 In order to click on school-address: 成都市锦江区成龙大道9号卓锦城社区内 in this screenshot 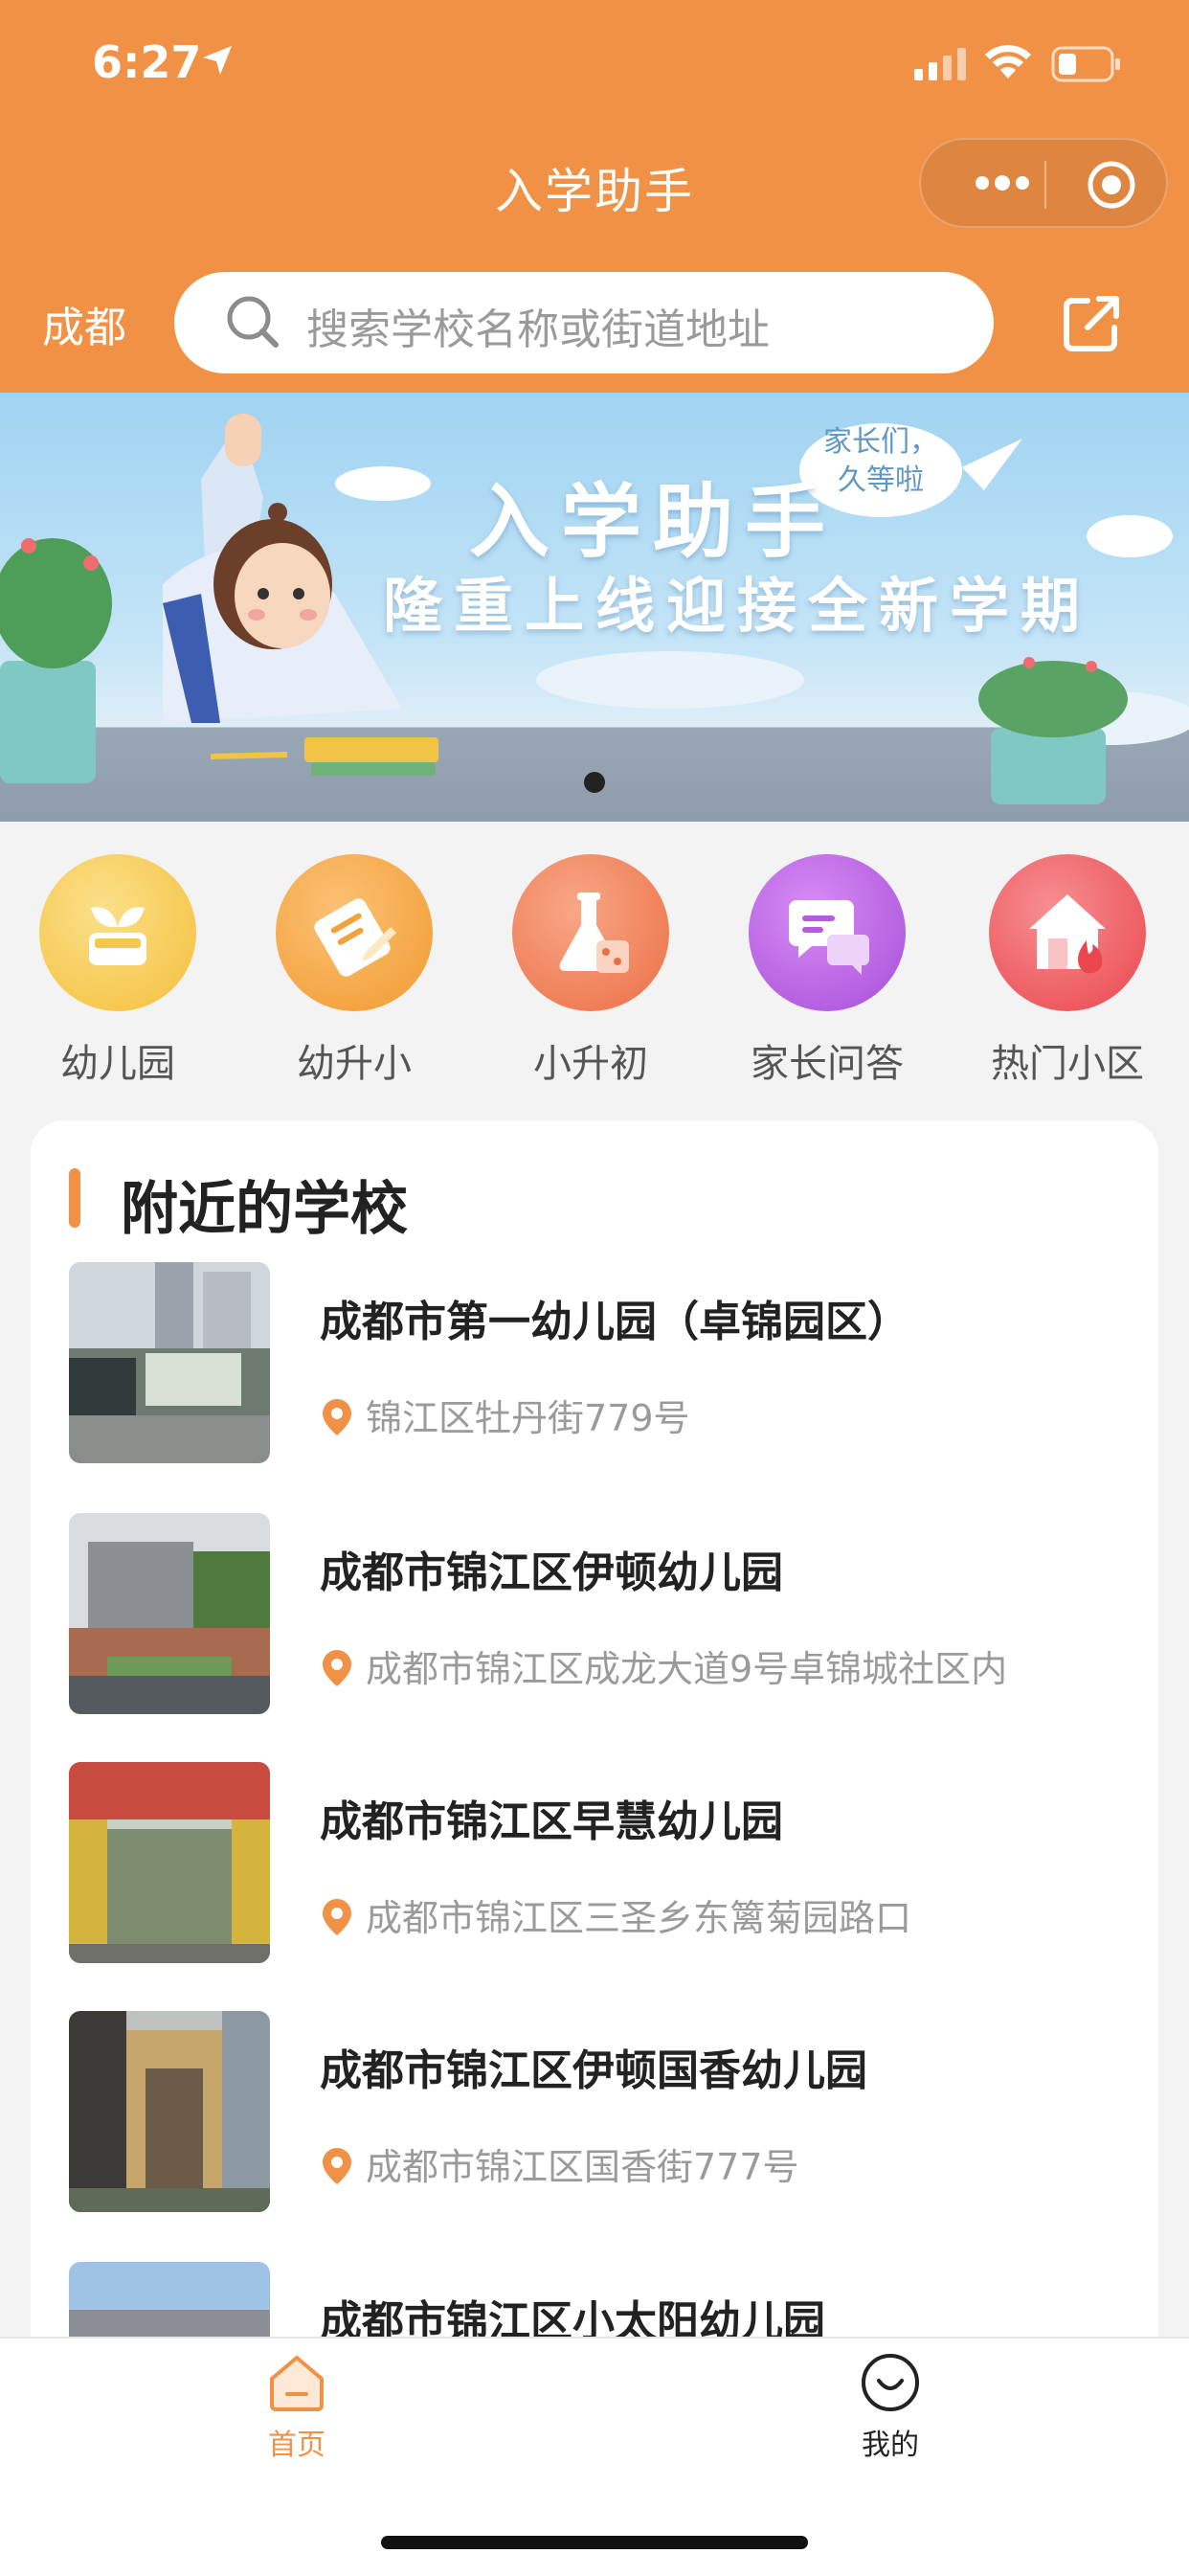, I will do `click(663, 1665)`.